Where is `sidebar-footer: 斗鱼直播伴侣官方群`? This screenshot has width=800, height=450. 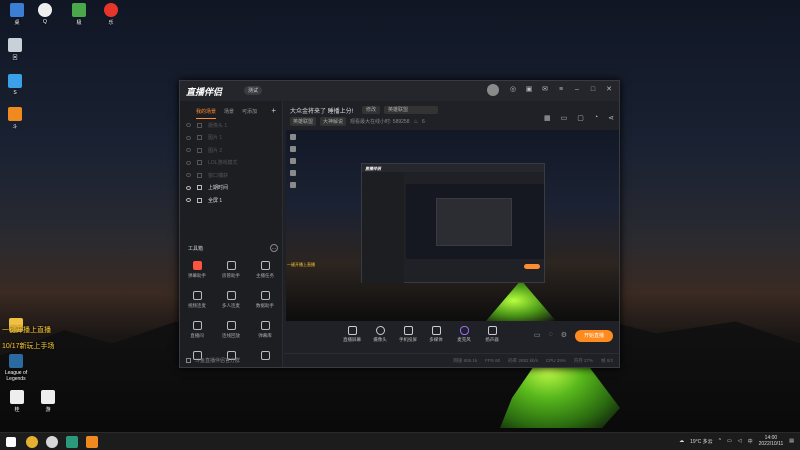
sidebar-footer: 斗鱼直播伴侣官方群 is located at coordinates (213, 360).